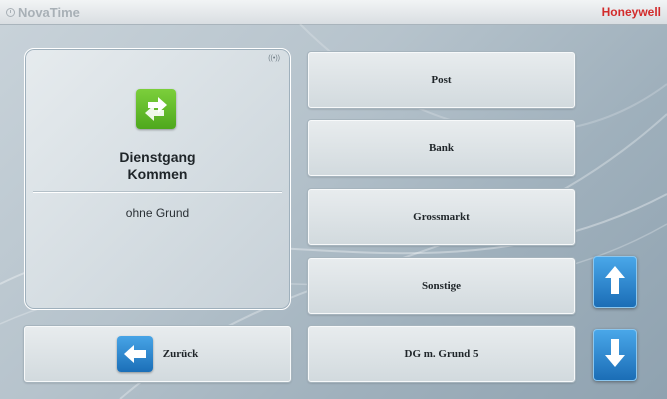 The height and width of the screenshot is (399, 667). I want to click on divider, so click(157, 192).